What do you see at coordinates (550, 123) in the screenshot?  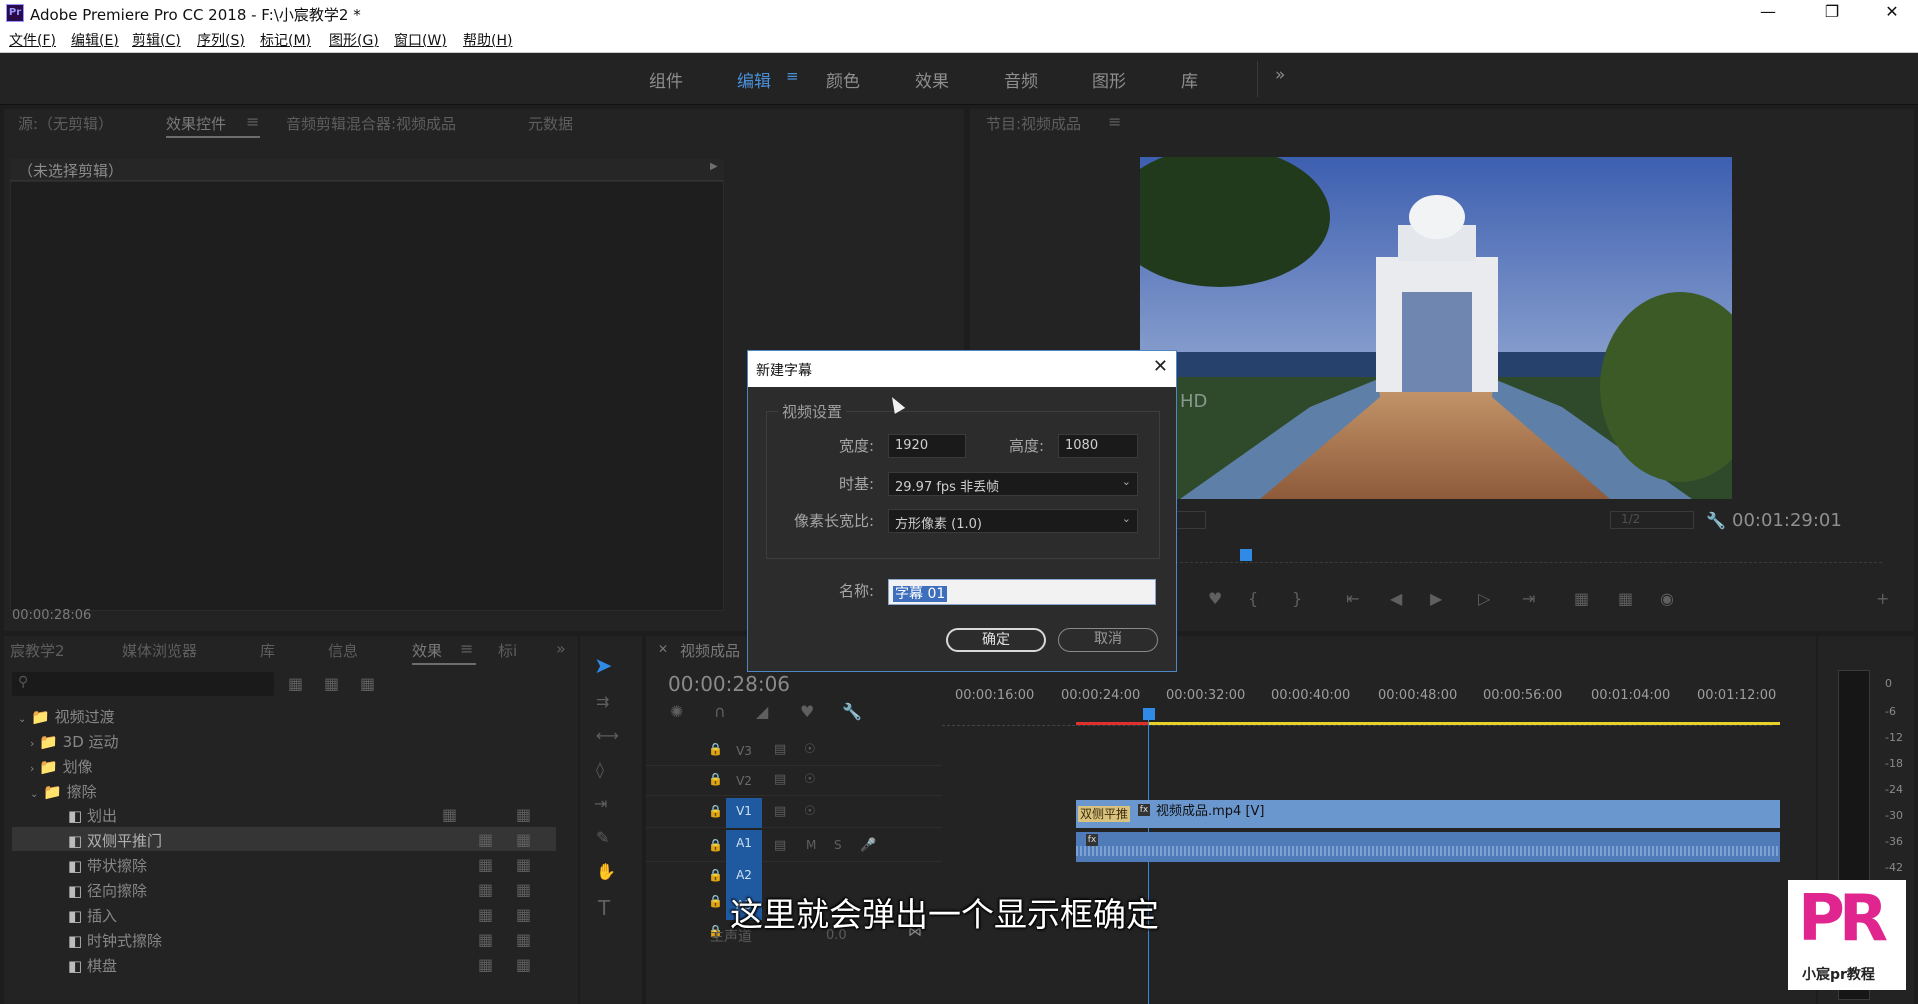 I see `tab-metadata: 元数据` at bounding box center [550, 123].